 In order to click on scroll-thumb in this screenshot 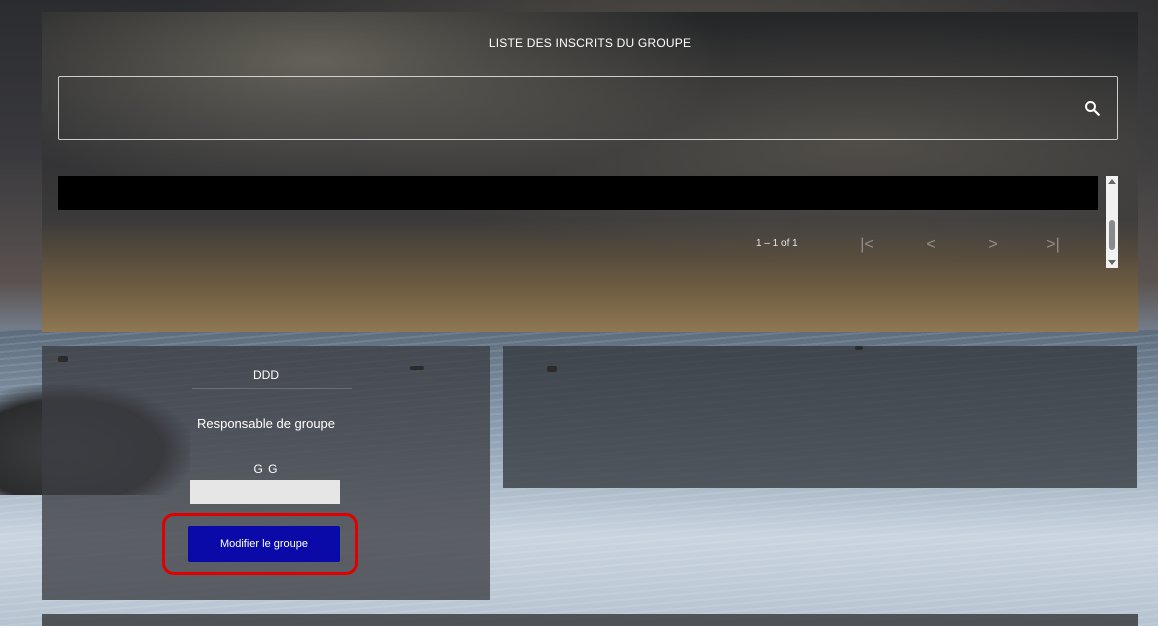, I will do `click(1112, 235)`.